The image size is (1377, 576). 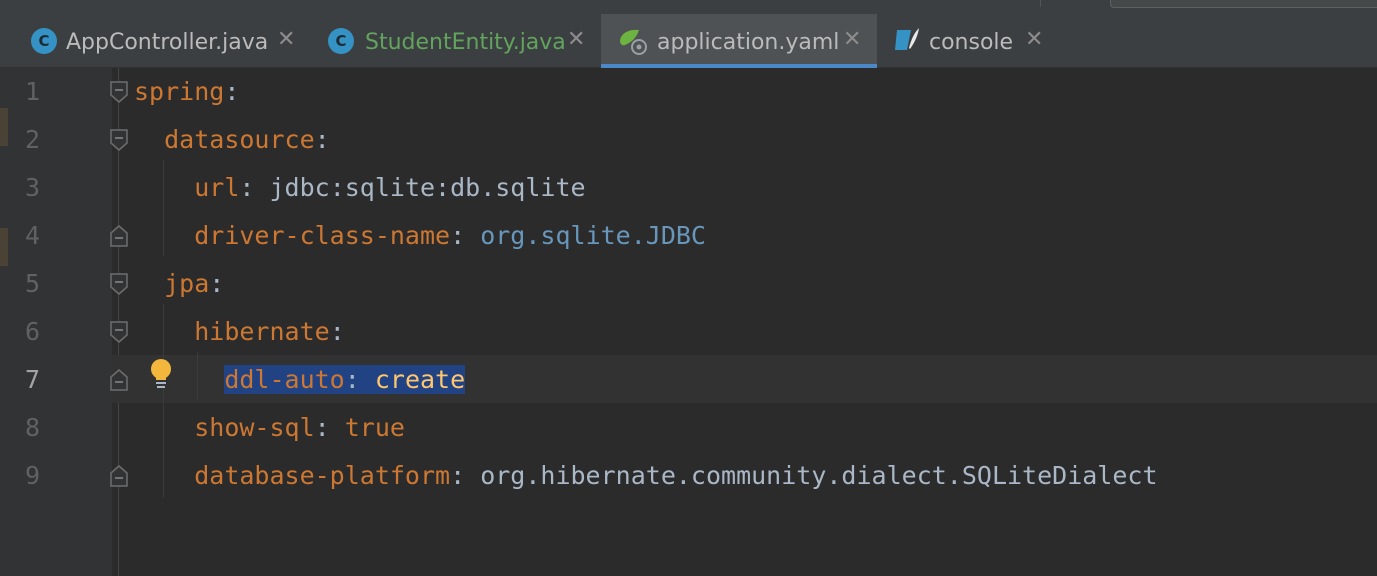 What do you see at coordinates (187, 91) in the screenshot?
I see `code-line: spring:` at bounding box center [187, 91].